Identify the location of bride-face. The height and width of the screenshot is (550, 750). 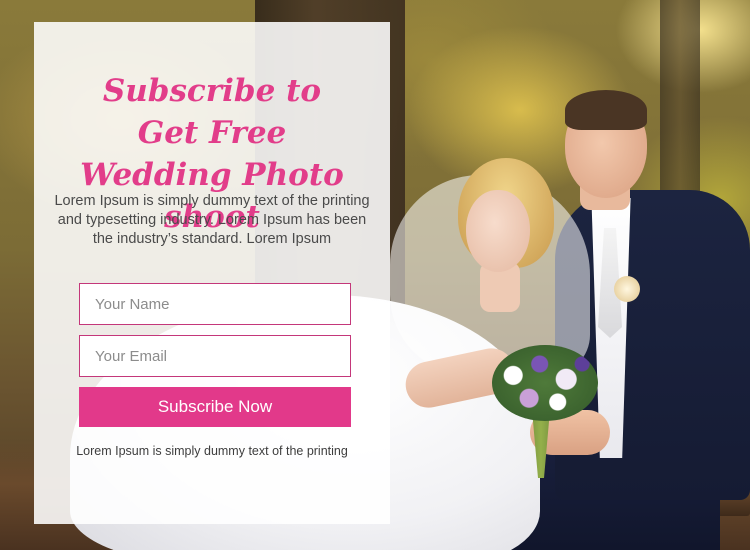
(498, 231).